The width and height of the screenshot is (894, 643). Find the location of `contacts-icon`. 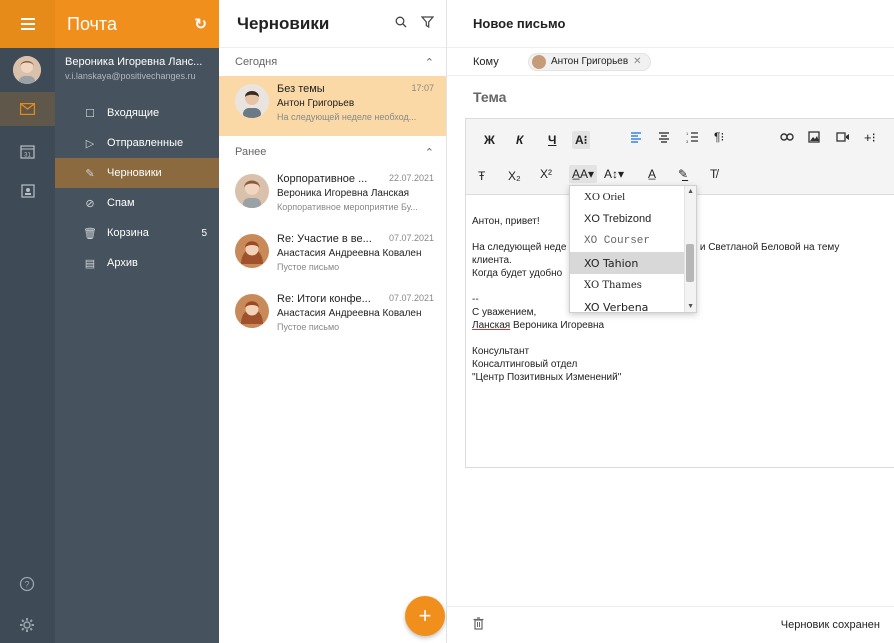

contacts-icon is located at coordinates (28, 191).